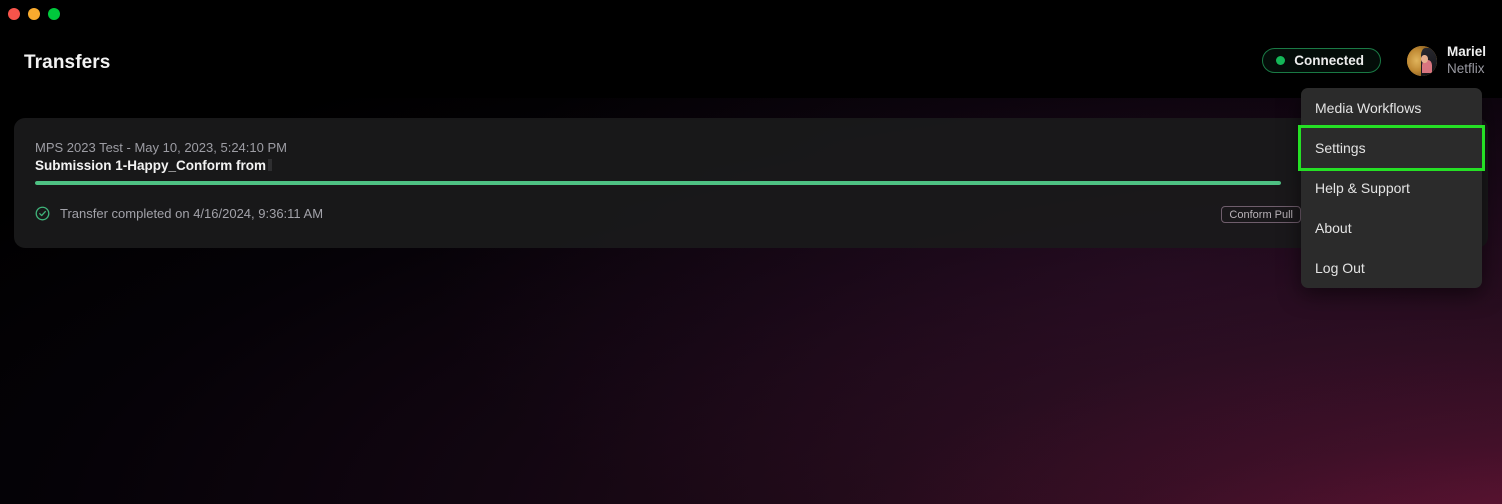  I want to click on transfer-progress-fill, so click(658, 183).